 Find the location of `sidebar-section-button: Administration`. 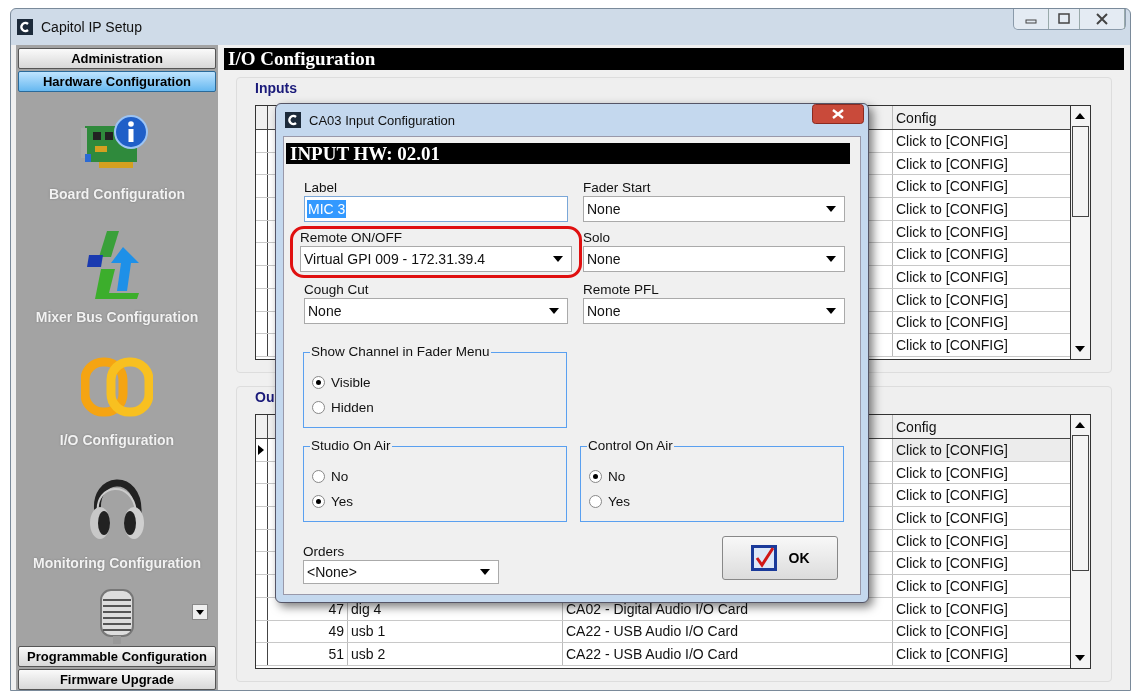

sidebar-section-button: Administration is located at coordinates (117, 58).